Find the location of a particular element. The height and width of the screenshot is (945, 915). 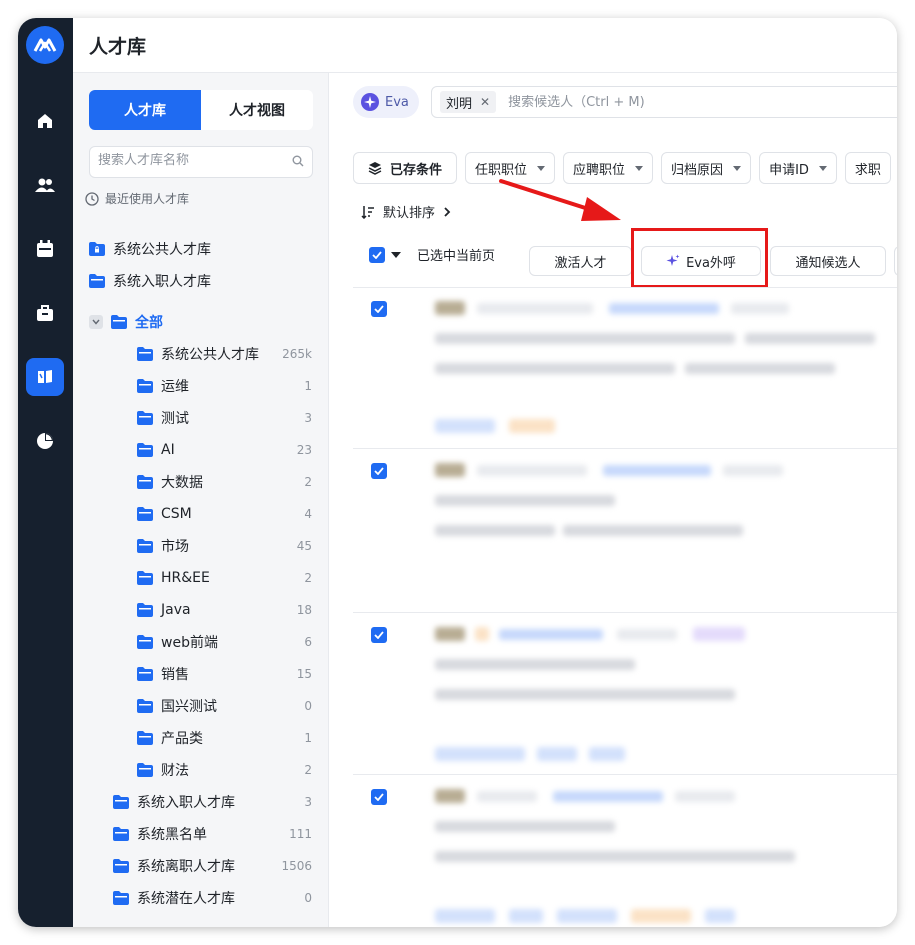

saved-filters-button: 已存条件 is located at coordinates (405, 168).